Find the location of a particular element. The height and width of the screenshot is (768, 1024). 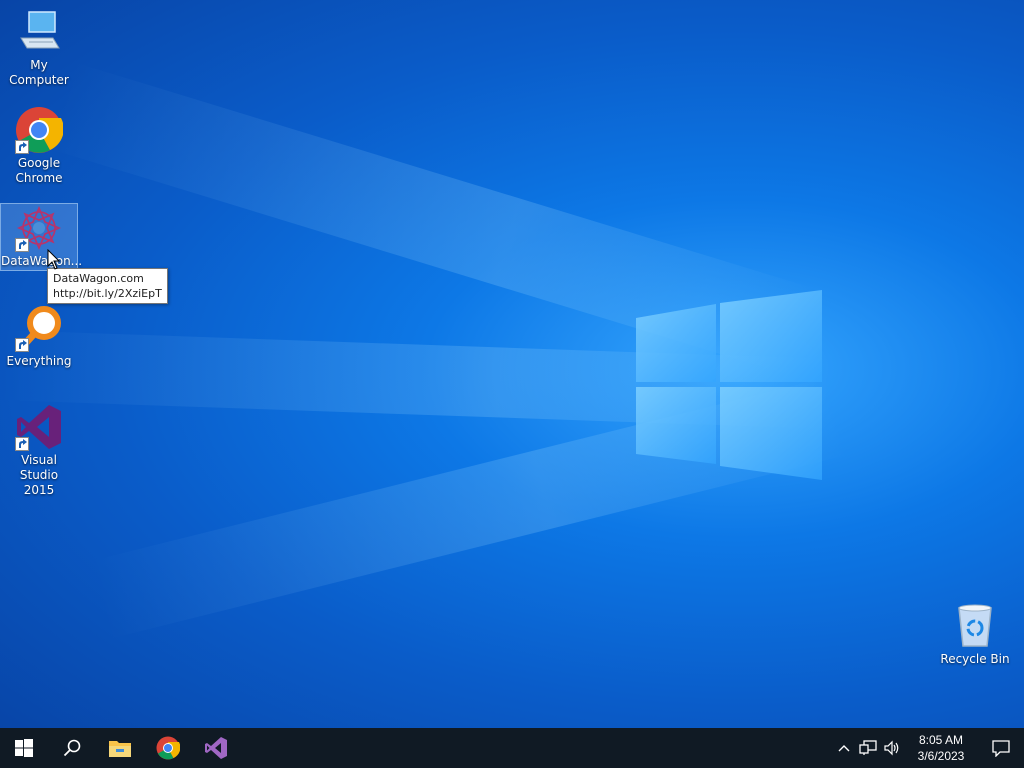

recycle-bin-icon is located at coordinates (975, 626).